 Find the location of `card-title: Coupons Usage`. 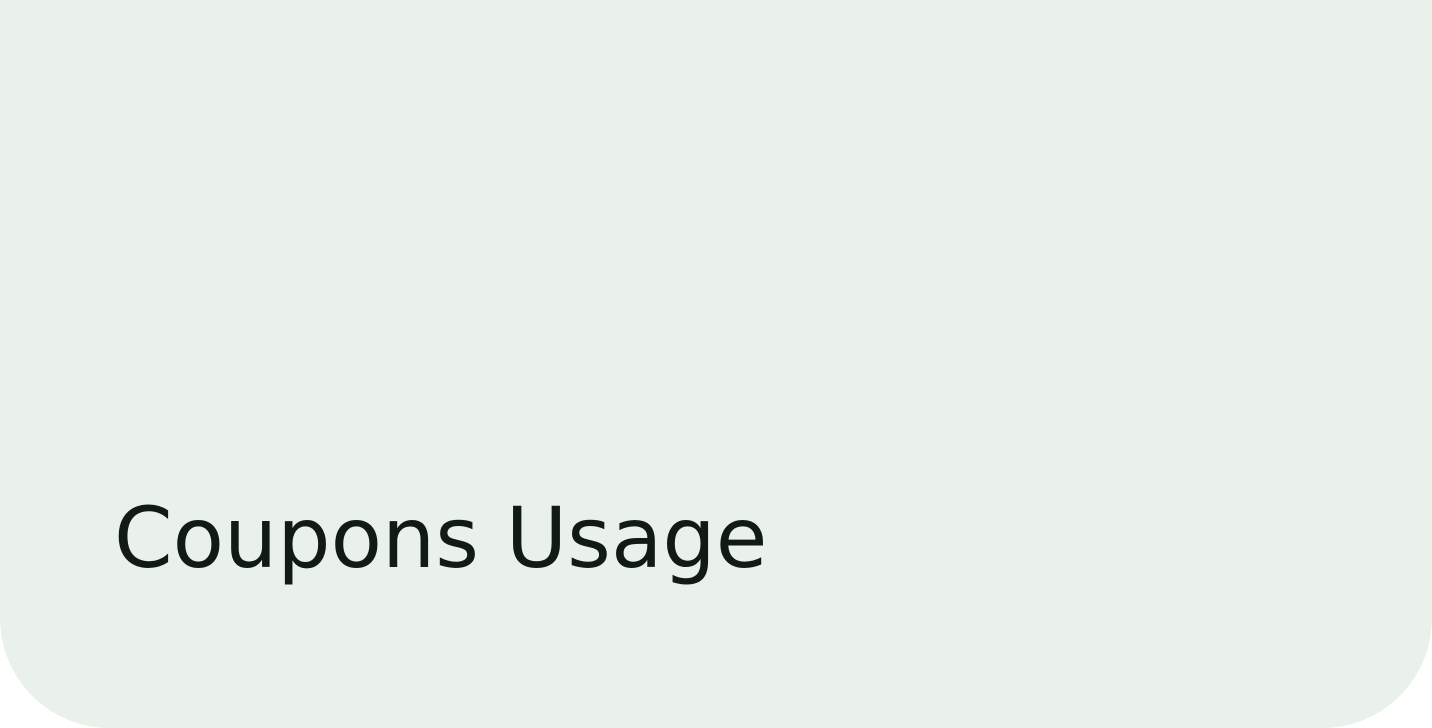

card-title: Coupons Usage is located at coordinates (441, 538).